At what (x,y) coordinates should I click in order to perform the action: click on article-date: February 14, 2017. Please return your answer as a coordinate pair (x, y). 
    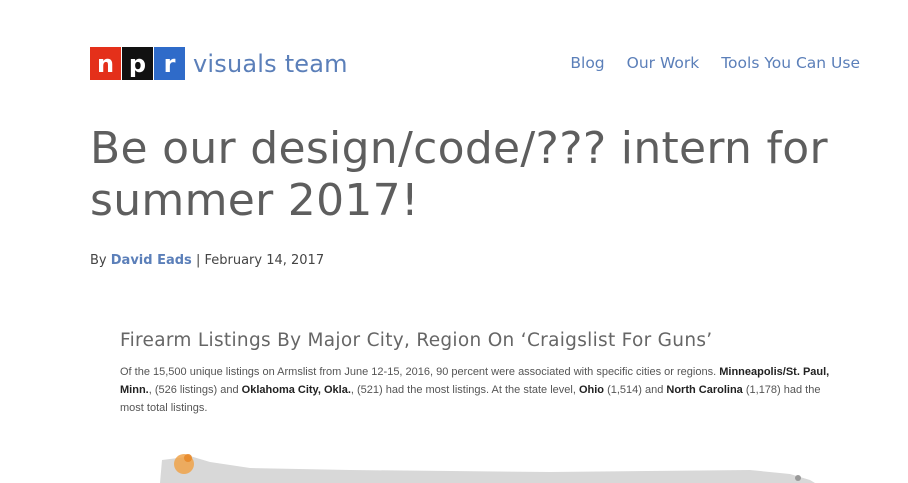
    Looking at the image, I should click on (264, 260).